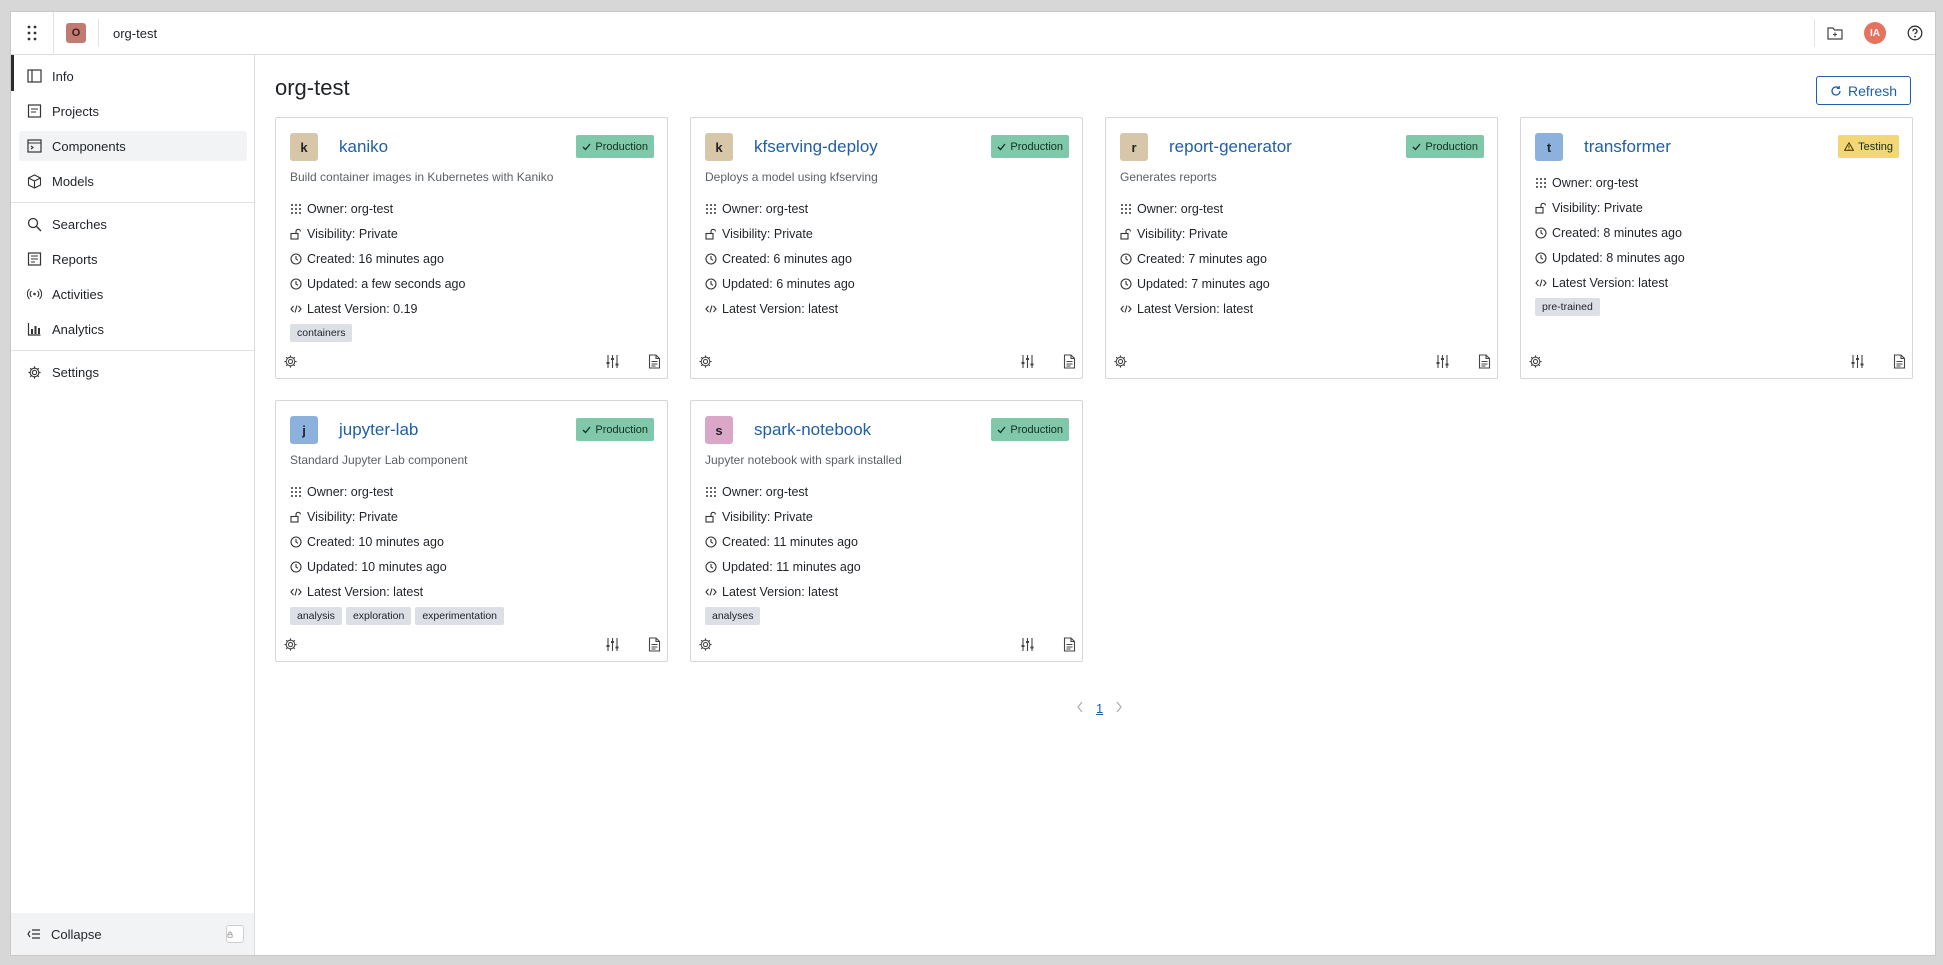  Describe the element at coordinates (378, 430) in the screenshot. I see `card-title-link: jupyter-lab` at that location.